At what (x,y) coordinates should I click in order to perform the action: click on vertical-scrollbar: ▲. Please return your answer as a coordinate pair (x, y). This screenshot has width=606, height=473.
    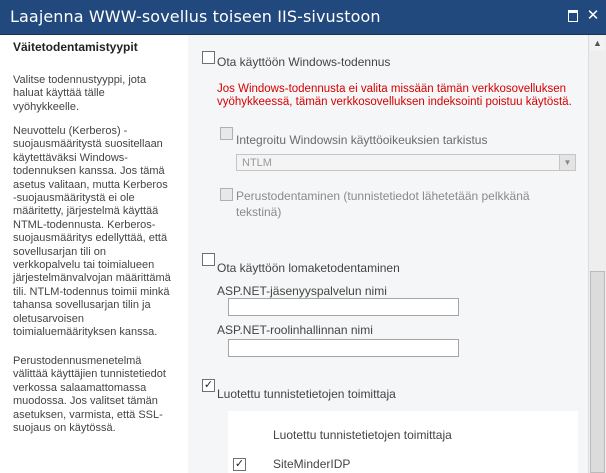
    Looking at the image, I should click on (597, 254).